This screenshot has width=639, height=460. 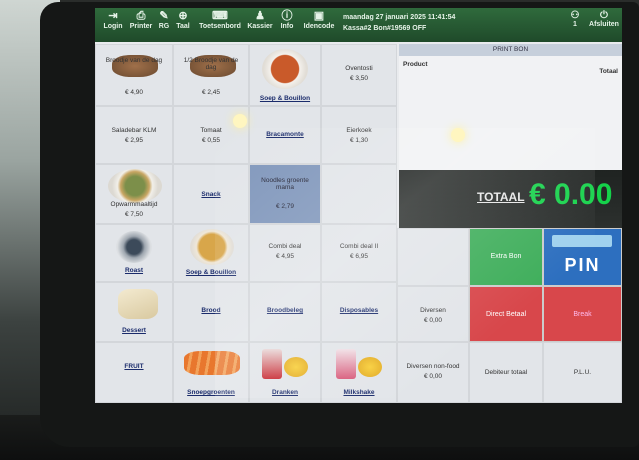 I want to click on product-half-broodje: 1/2 Broodje van de dag € 2,45, so click(x=211, y=75).